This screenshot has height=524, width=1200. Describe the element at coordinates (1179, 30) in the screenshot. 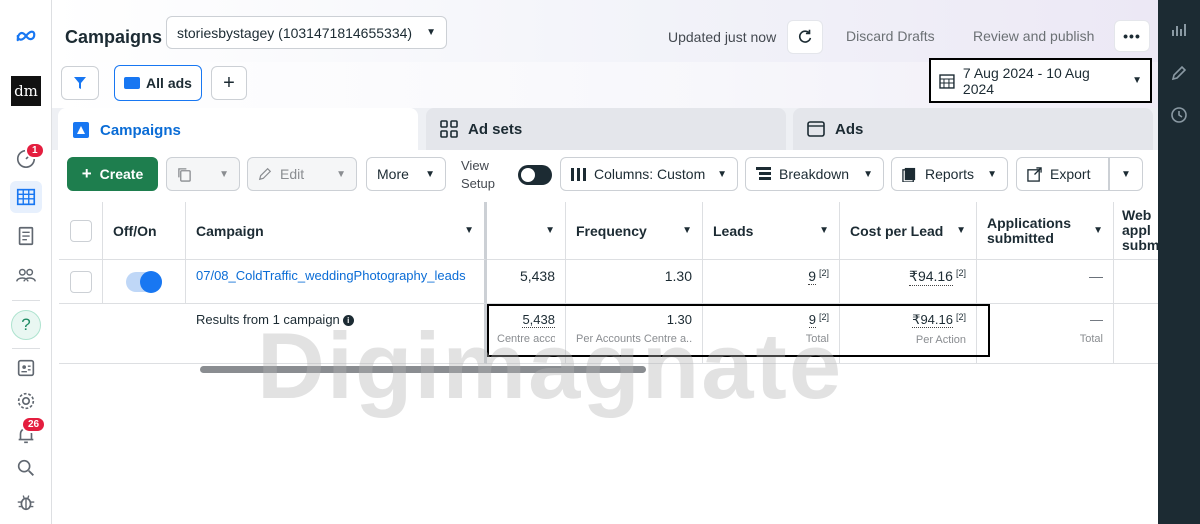

I see `chart-icon` at that location.